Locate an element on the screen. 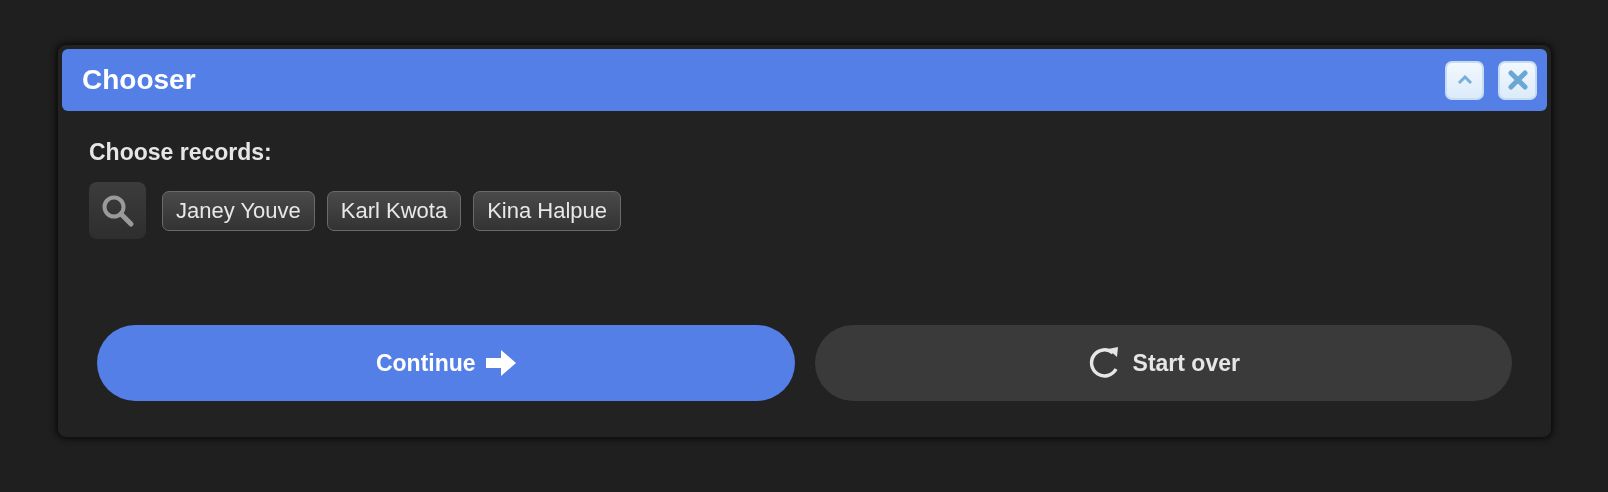 The height and width of the screenshot is (492, 1608). search-button is located at coordinates (117, 210).